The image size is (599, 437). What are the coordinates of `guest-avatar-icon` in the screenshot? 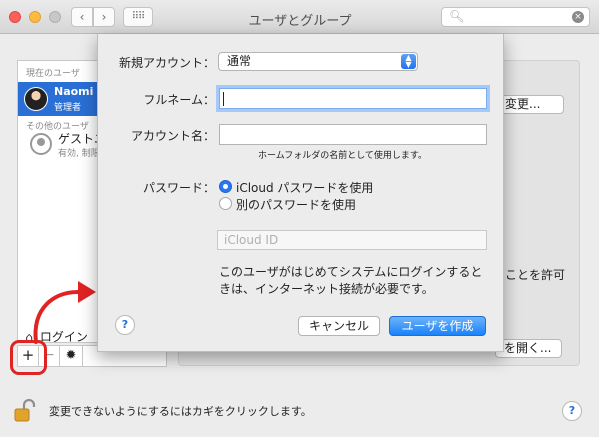 It's located at (41, 144).